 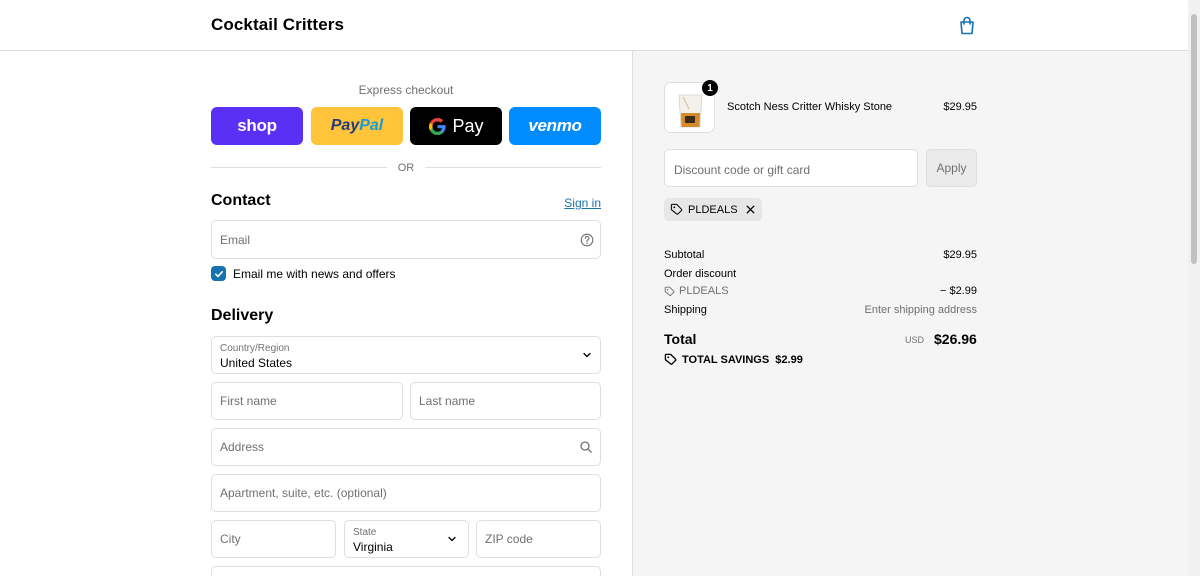 What do you see at coordinates (810, 107) in the screenshot?
I see `product-name: Scotch Ness Critter Whisky Stone` at bounding box center [810, 107].